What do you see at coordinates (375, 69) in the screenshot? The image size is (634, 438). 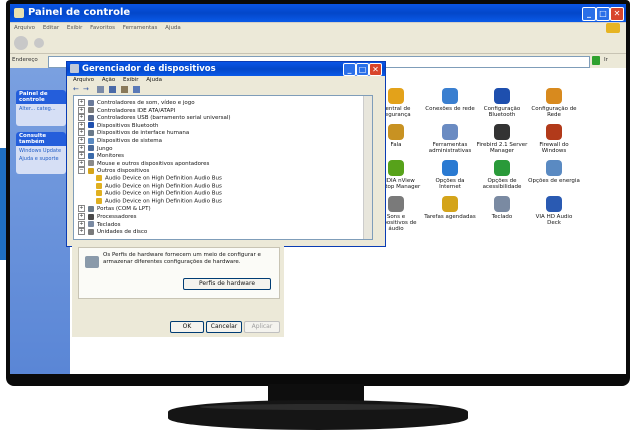 I see `dm-close-button: ✕` at bounding box center [375, 69].